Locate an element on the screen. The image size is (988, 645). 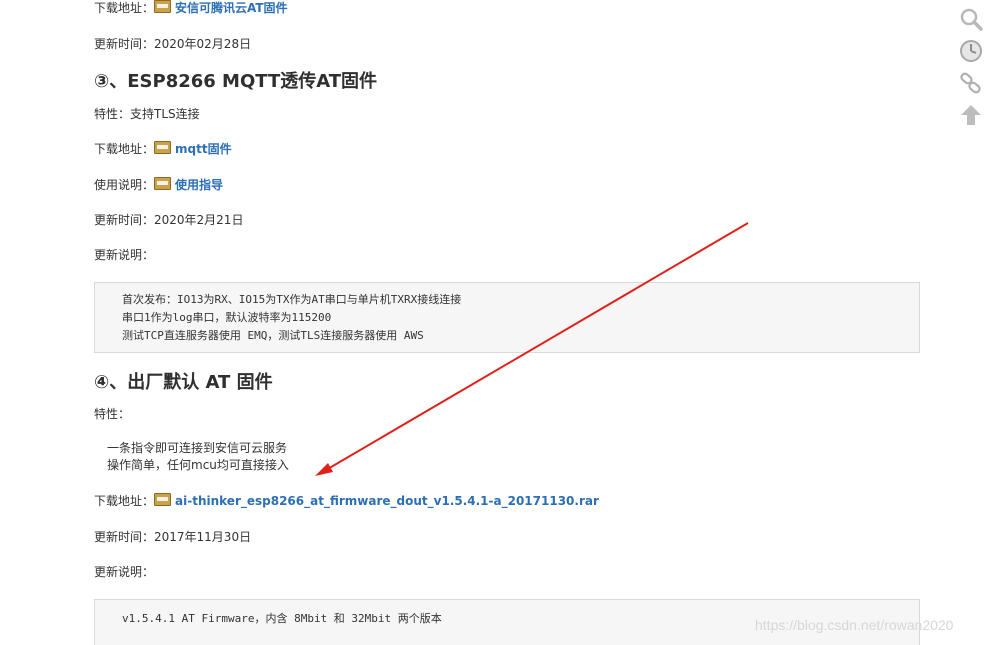
usage-row: 使用说明： 使用指导 is located at coordinates (158, 185).